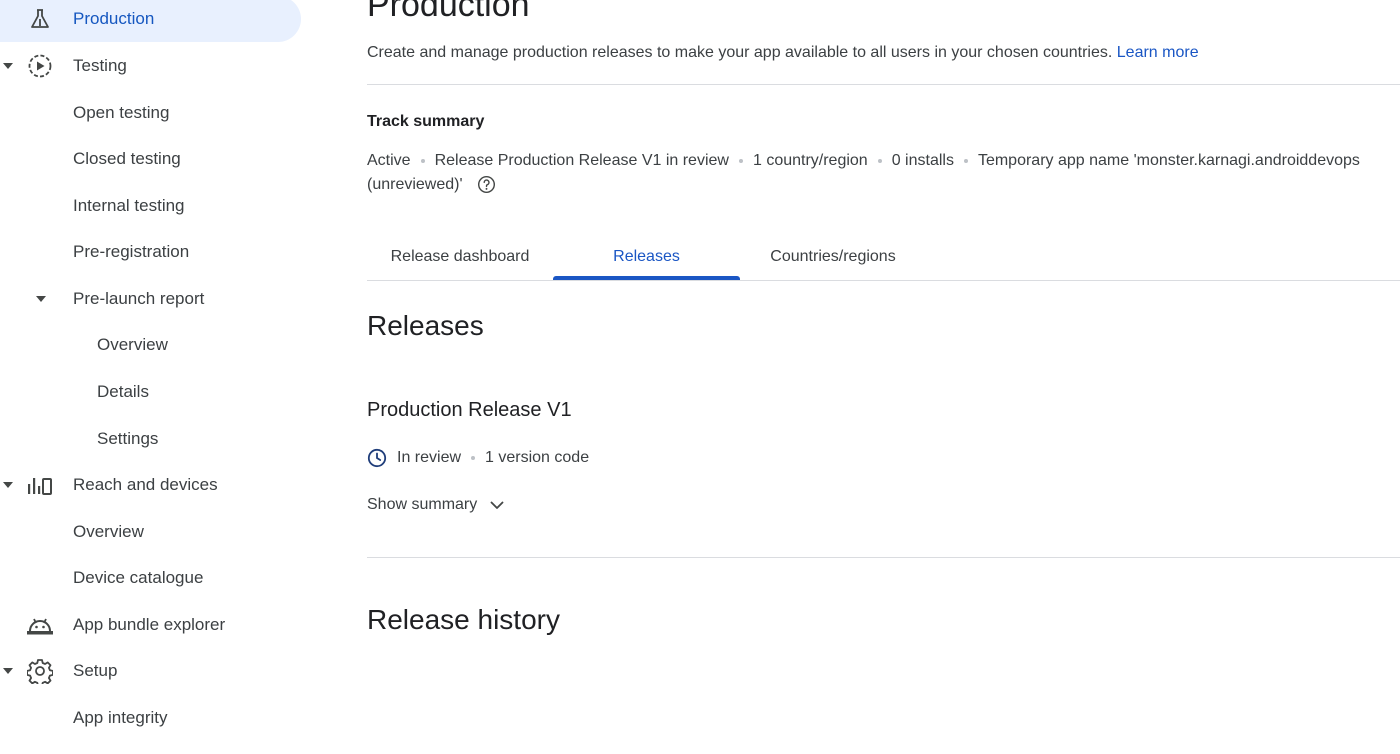  What do you see at coordinates (123, 391) in the screenshot?
I see `sidebar-item-label: Details` at bounding box center [123, 391].